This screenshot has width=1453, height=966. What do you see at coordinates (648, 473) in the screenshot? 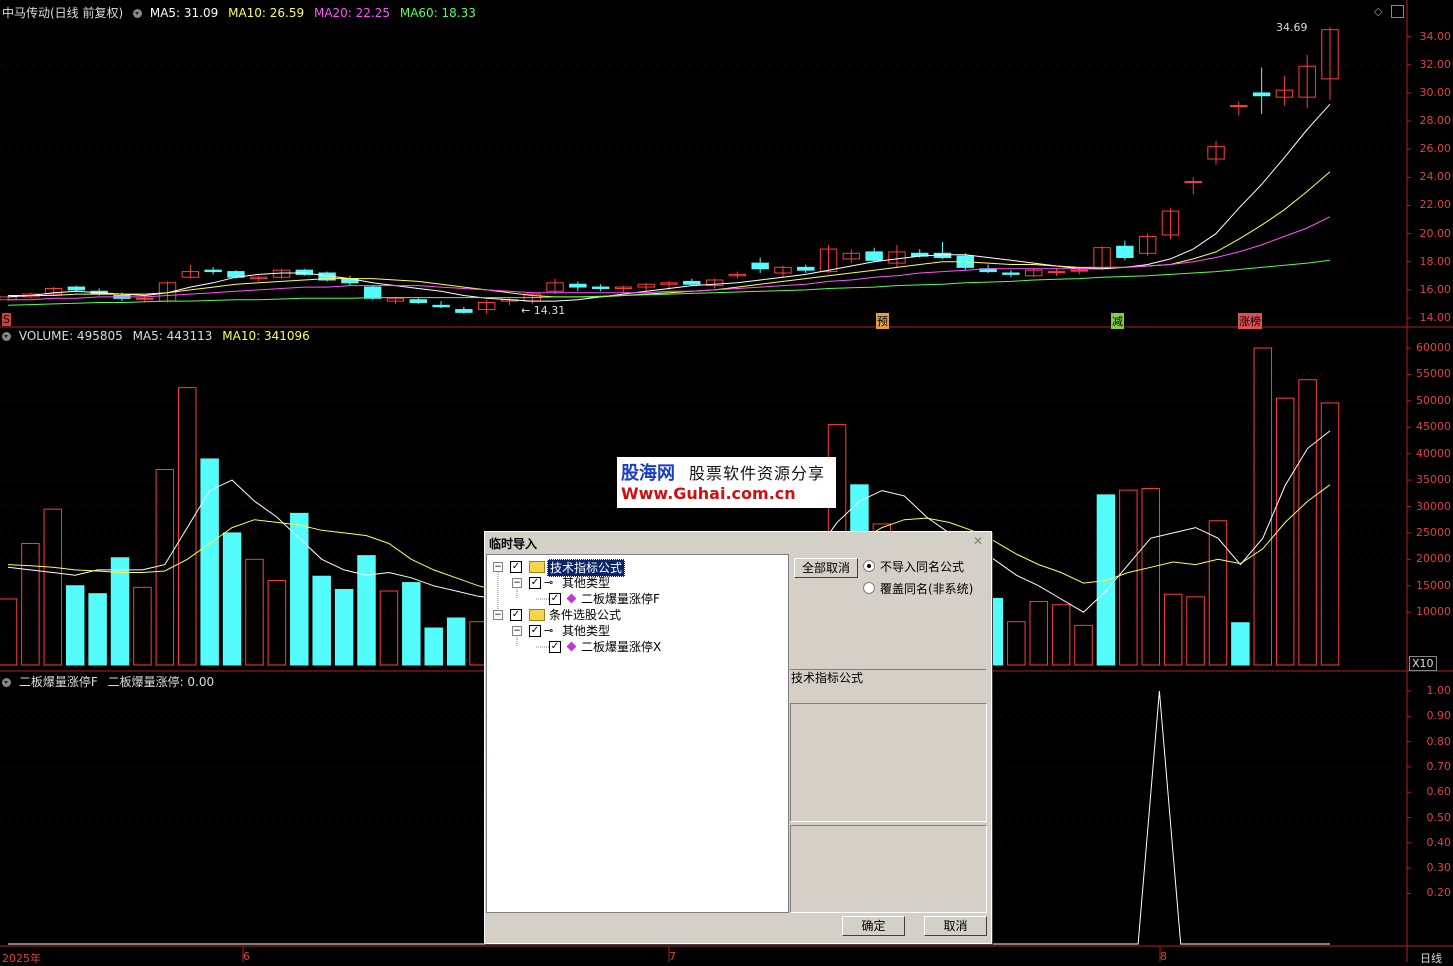
I see `watermark-brand: 股海网` at bounding box center [648, 473].